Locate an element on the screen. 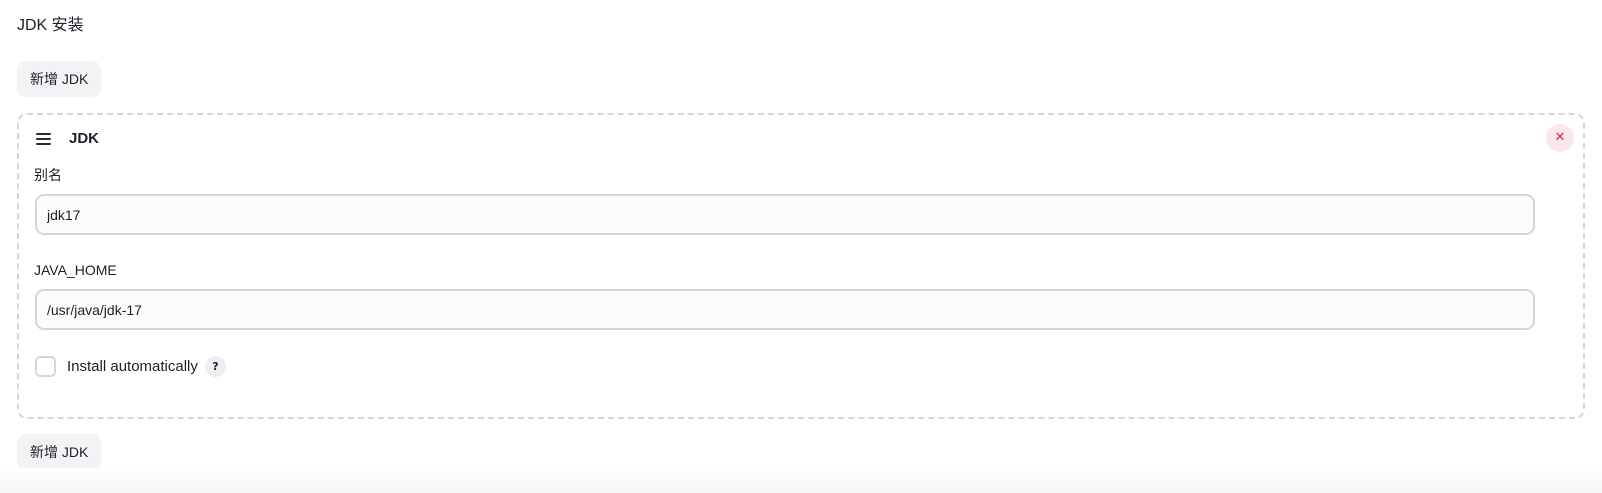 Image resolution: width=1602 pixels, height=493 pixels. add-jdk-button-top: 新增 JDK is located at coordinates (59, 79).